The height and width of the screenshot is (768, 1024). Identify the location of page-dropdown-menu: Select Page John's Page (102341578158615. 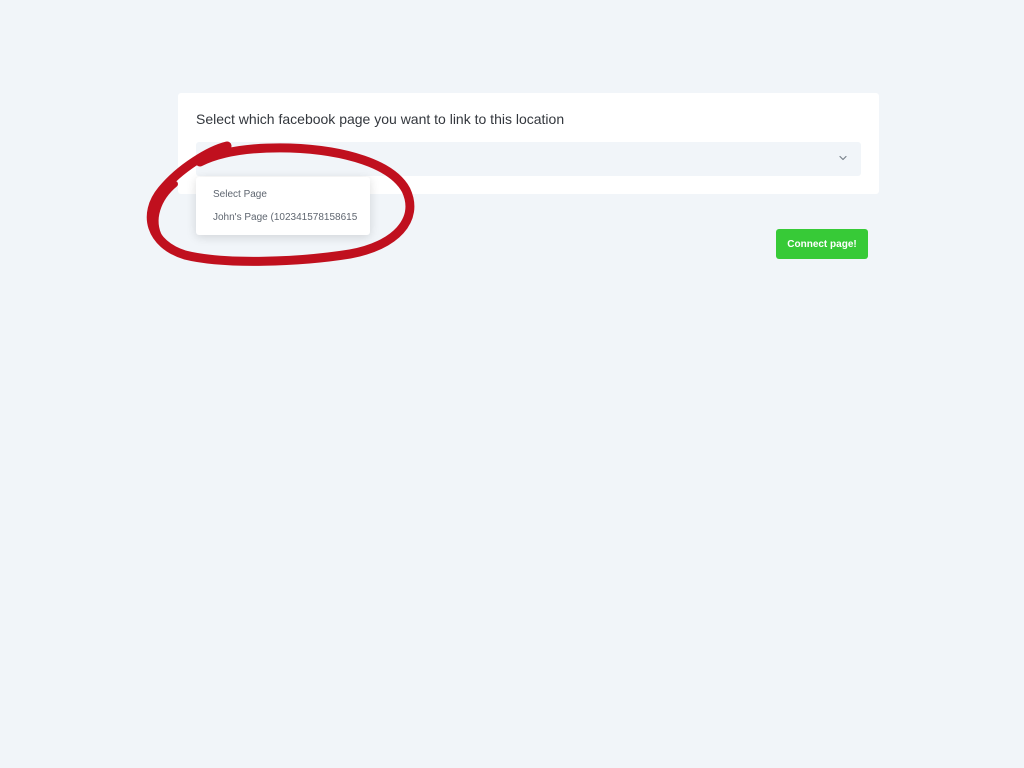
(283, 206).